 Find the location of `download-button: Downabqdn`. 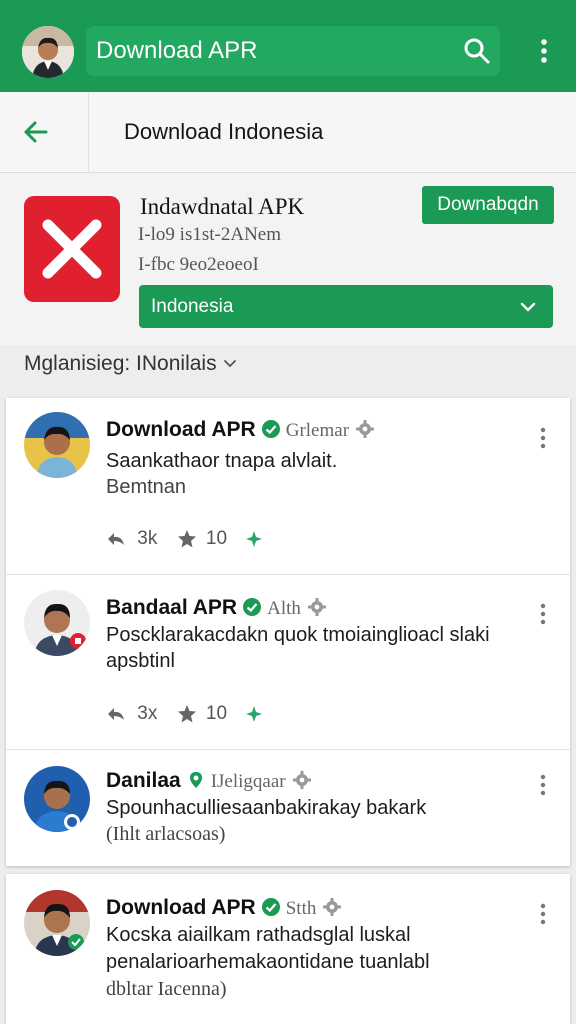

download-button: Downabqdn is located at coordinates (488, 205).